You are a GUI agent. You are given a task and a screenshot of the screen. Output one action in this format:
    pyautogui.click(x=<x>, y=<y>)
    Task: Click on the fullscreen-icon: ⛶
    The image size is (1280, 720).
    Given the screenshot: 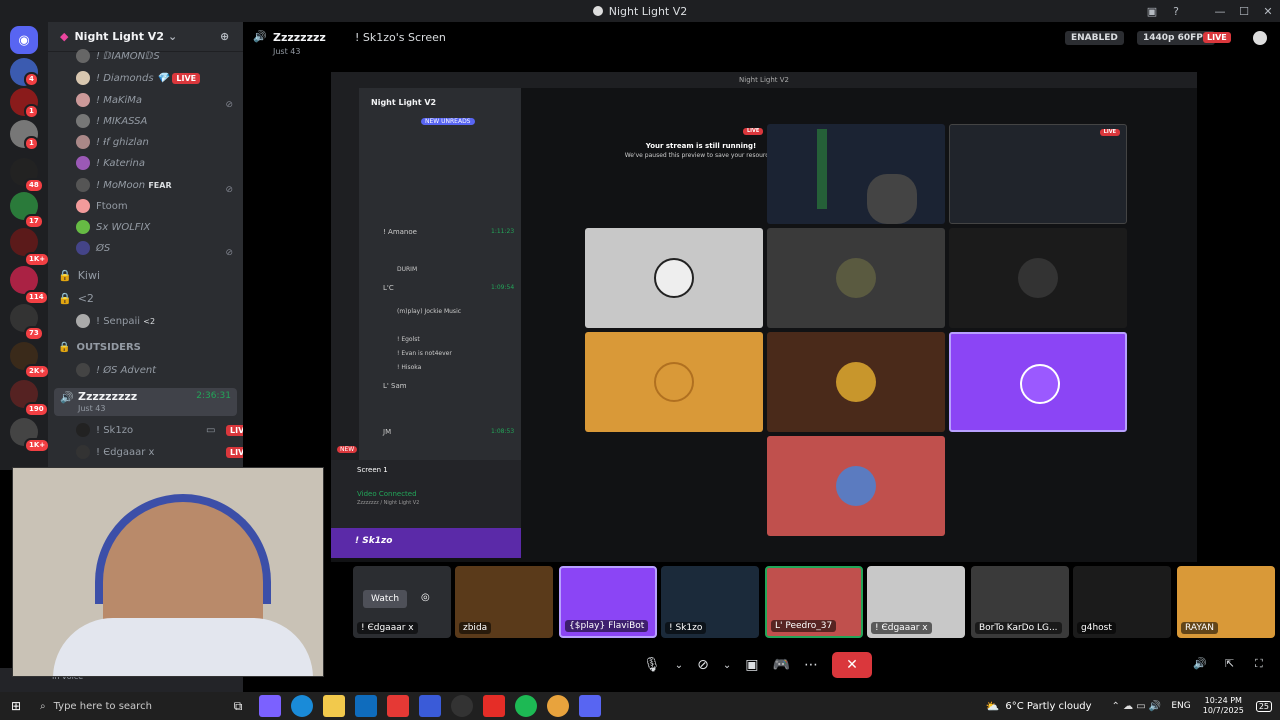 What is the action you would take?
    pyautogui.click(x=1259, y=664)
    